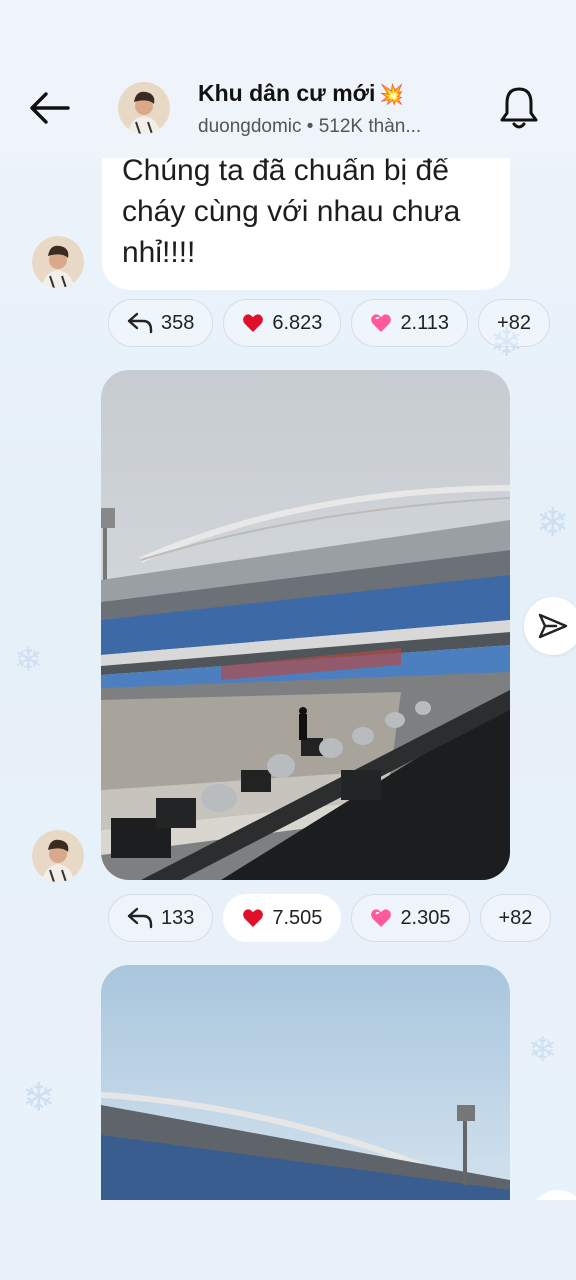 This screenshot has height=1280, width=576. I want to click on channel-title: Khu dân cư mới 💥, so click(301, 93).